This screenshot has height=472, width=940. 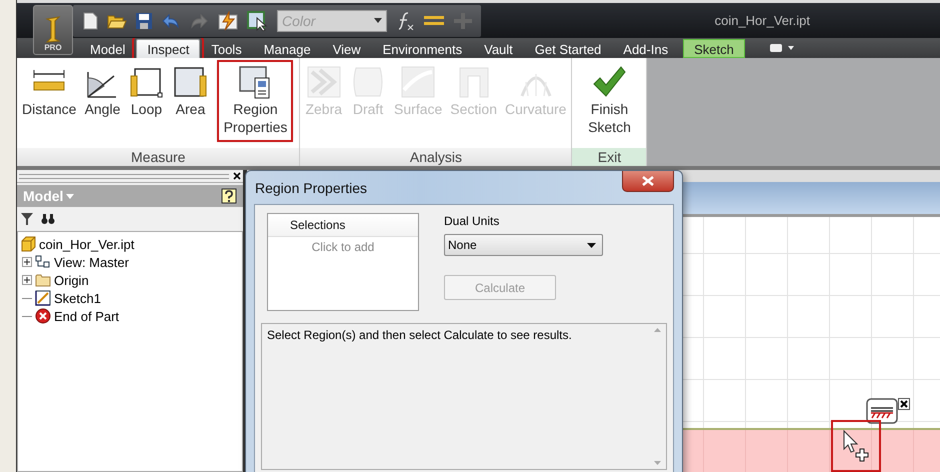 What do you see at coordinates (609, 100) in the screenshot?
I see `ribbon-button: Finish Sketch` at bounding box center [609, 100].